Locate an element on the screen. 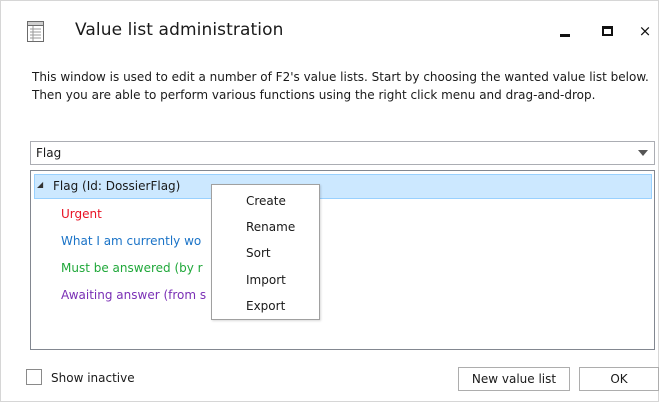  menu-item-sort: Sort is located at coordinates (258, 253).